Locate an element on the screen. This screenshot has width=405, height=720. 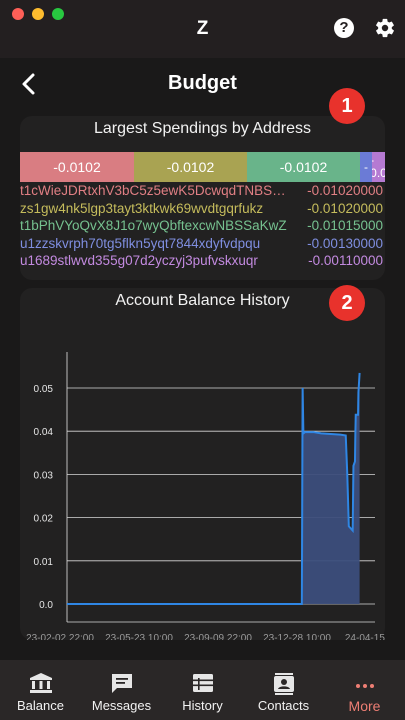
spending-segment: - 0.0 is located at coordinates (378, 167).